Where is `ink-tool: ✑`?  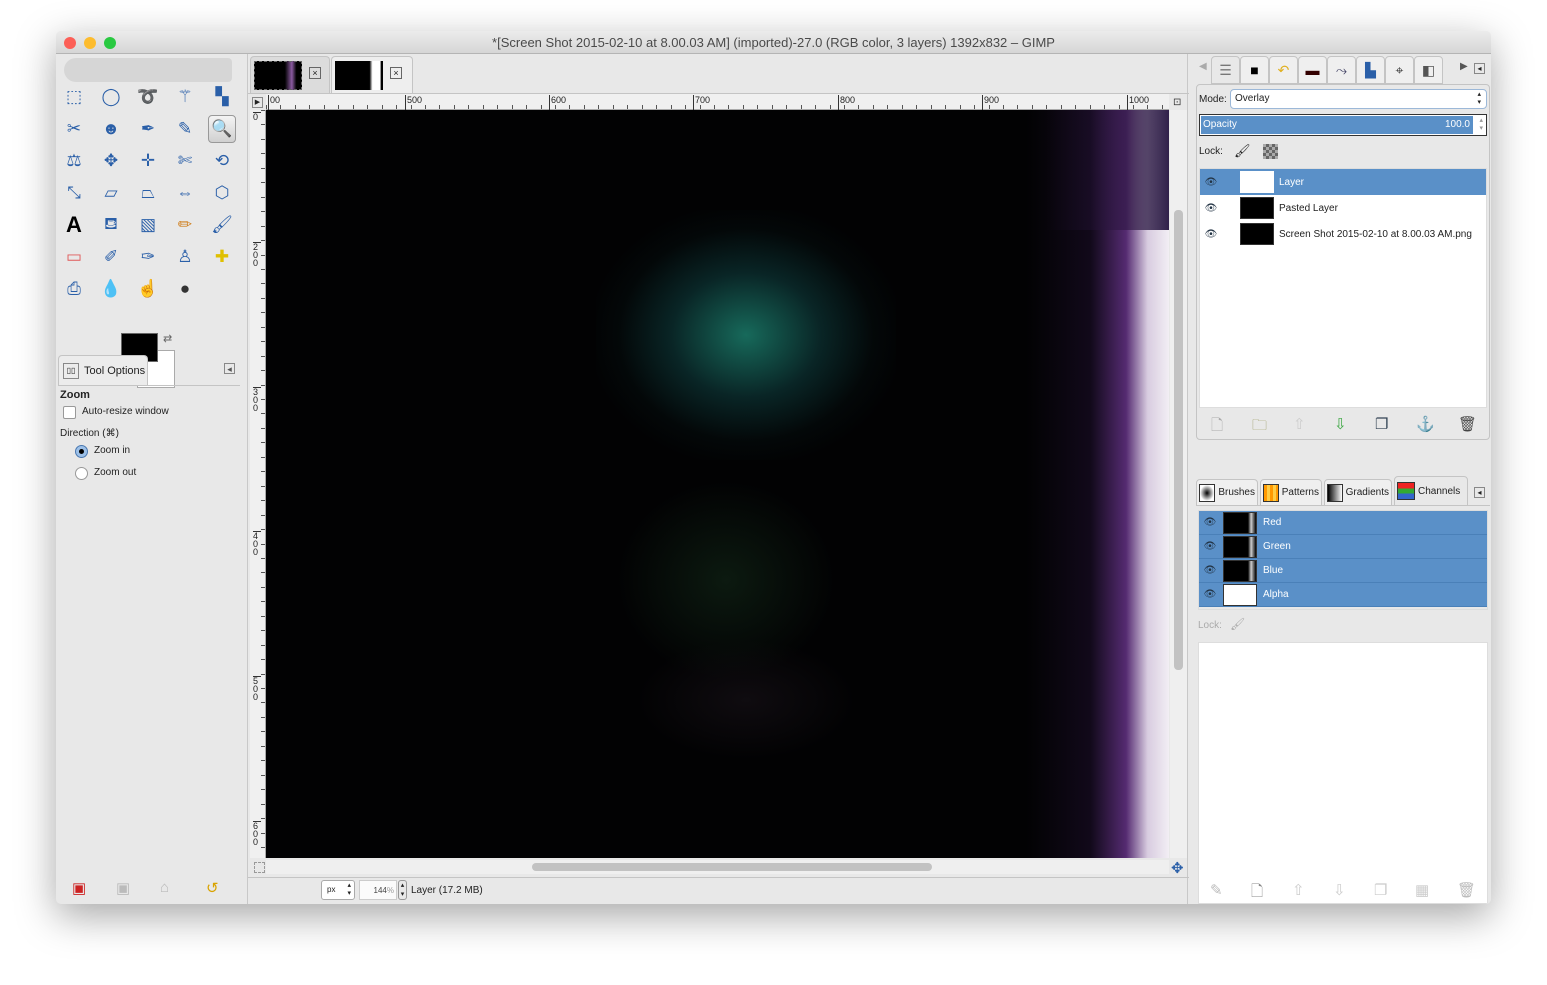 ink-tool: ✑ is located at coordinates (148, 257).